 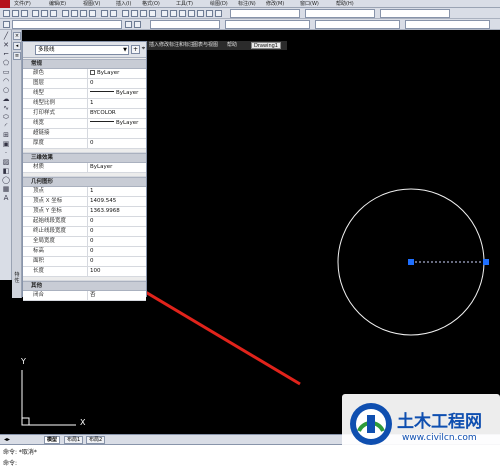 What do you see at coordinates (265, 13) in the screenshot?
I see `text-style-combo` at bounding box center [265, 13].